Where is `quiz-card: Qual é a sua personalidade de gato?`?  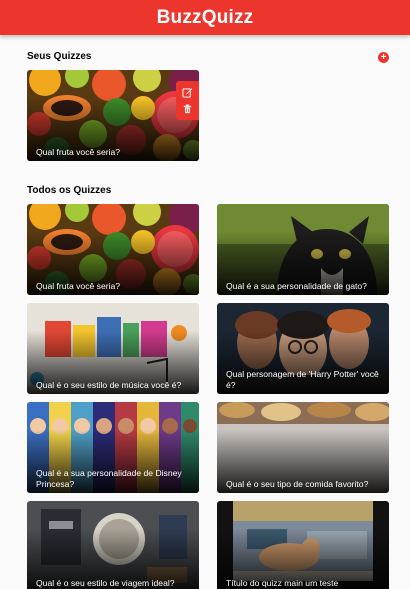 quiz-card: Qual é a sua personalidade de gato? is located at coordinates (303, 249).